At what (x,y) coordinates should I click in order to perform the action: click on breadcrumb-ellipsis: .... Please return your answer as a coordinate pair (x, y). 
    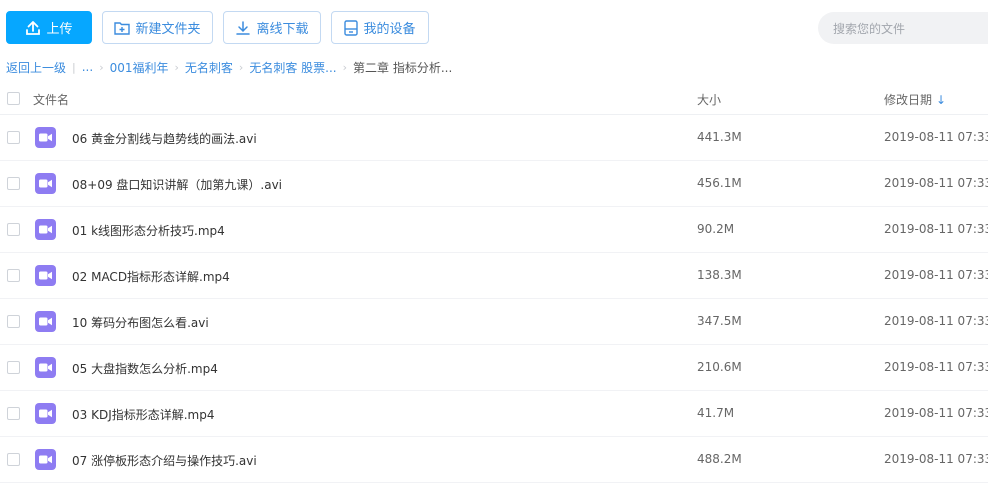
    Looking at the image, I should click on (87, 67).